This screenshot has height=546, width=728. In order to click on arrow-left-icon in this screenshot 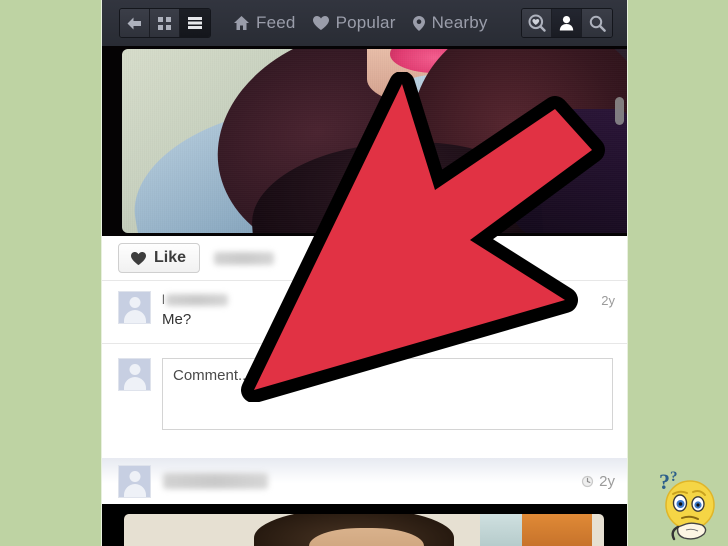, I will do `click(134, 23)`.